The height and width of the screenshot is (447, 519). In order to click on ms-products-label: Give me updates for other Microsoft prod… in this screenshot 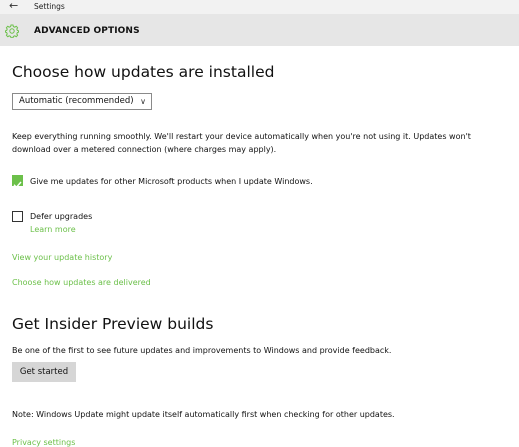, I will do `click(171, 181)`.